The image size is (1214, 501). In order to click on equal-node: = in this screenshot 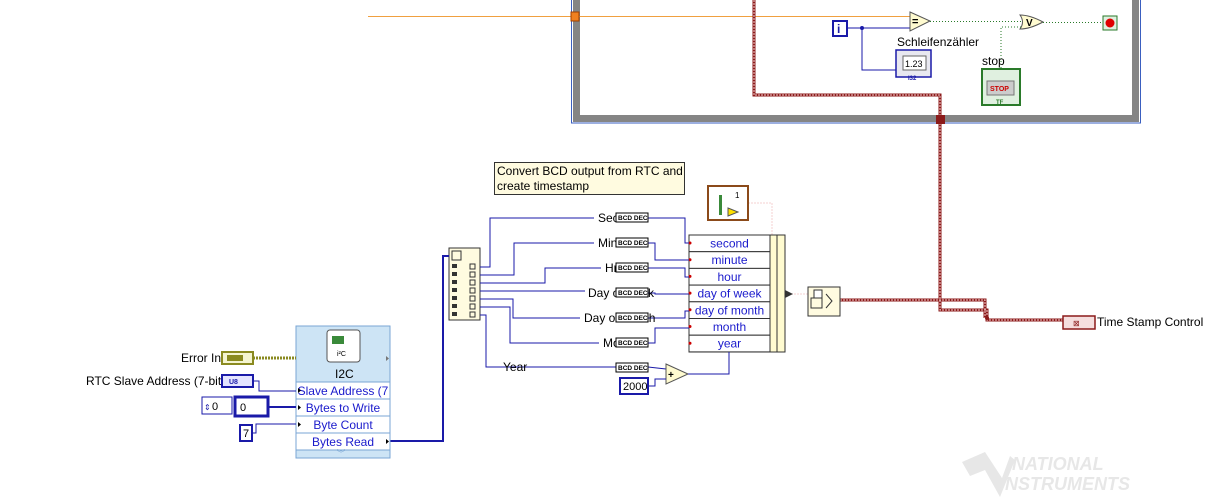, I will do `click(920, 21)`.